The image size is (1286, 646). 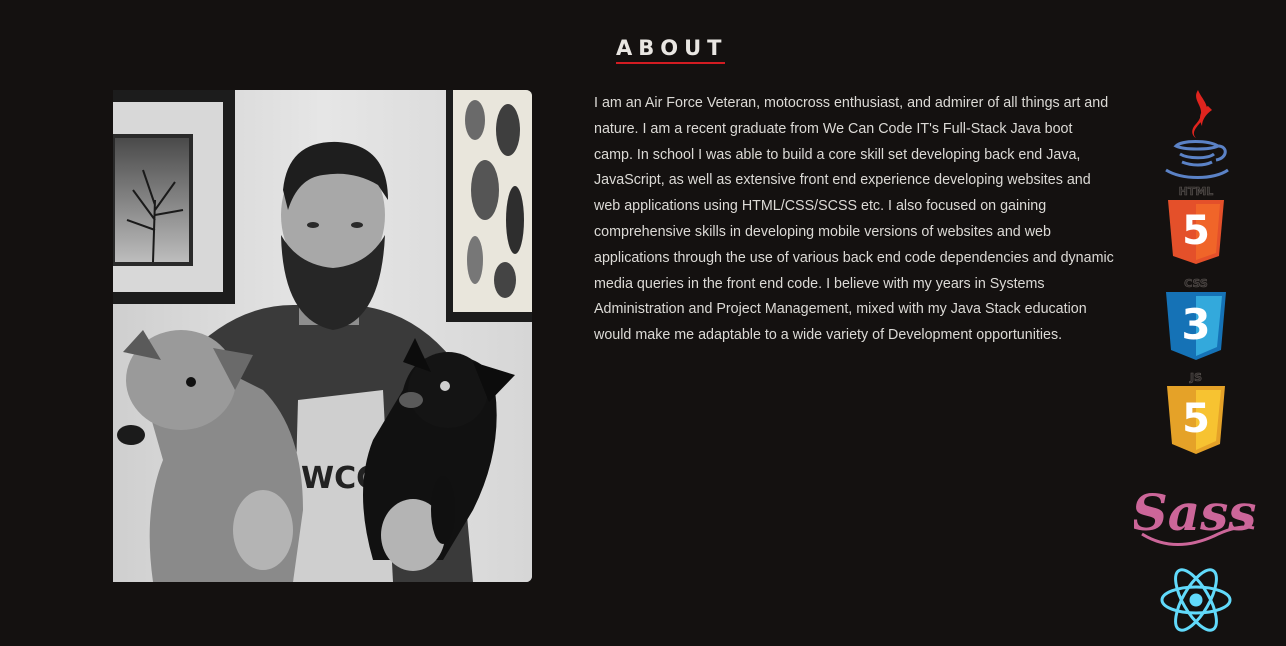 I want to click on html5-icon: HTML 5, so click(x=1196, y=224).